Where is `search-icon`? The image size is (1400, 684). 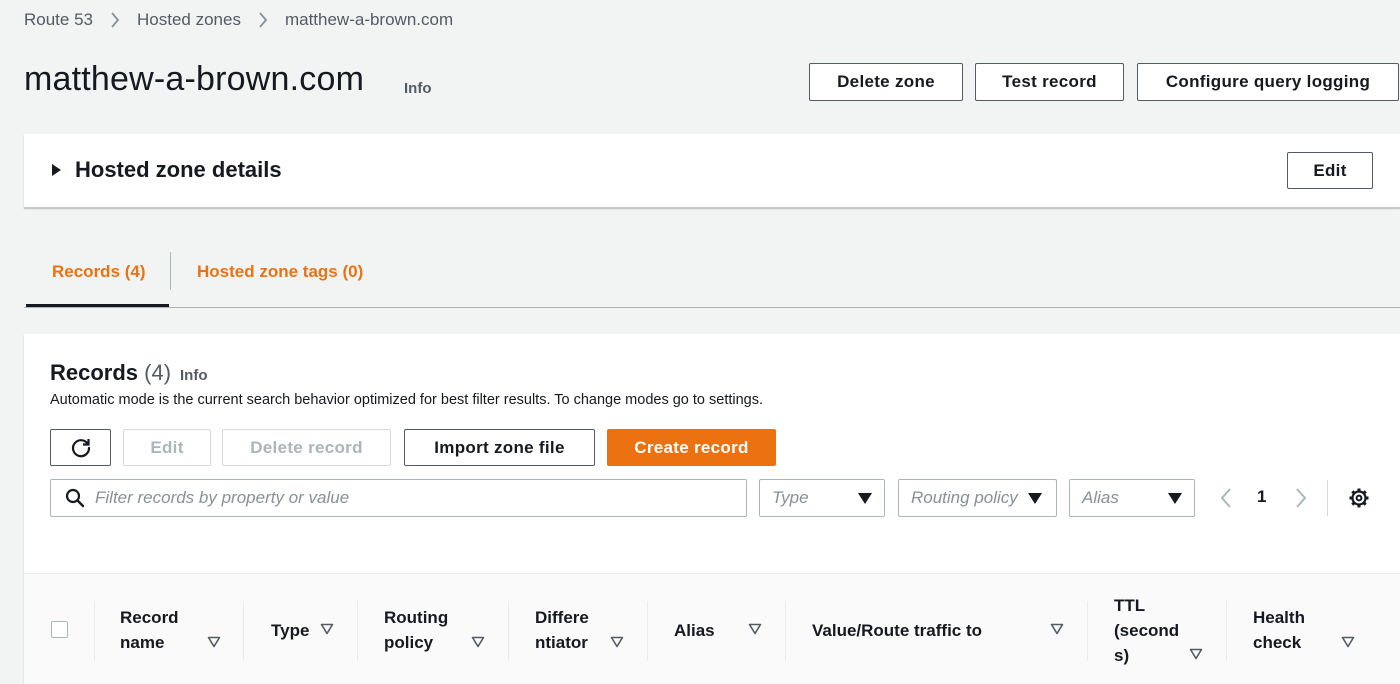
search-icon is located at coordinates (75, 498).